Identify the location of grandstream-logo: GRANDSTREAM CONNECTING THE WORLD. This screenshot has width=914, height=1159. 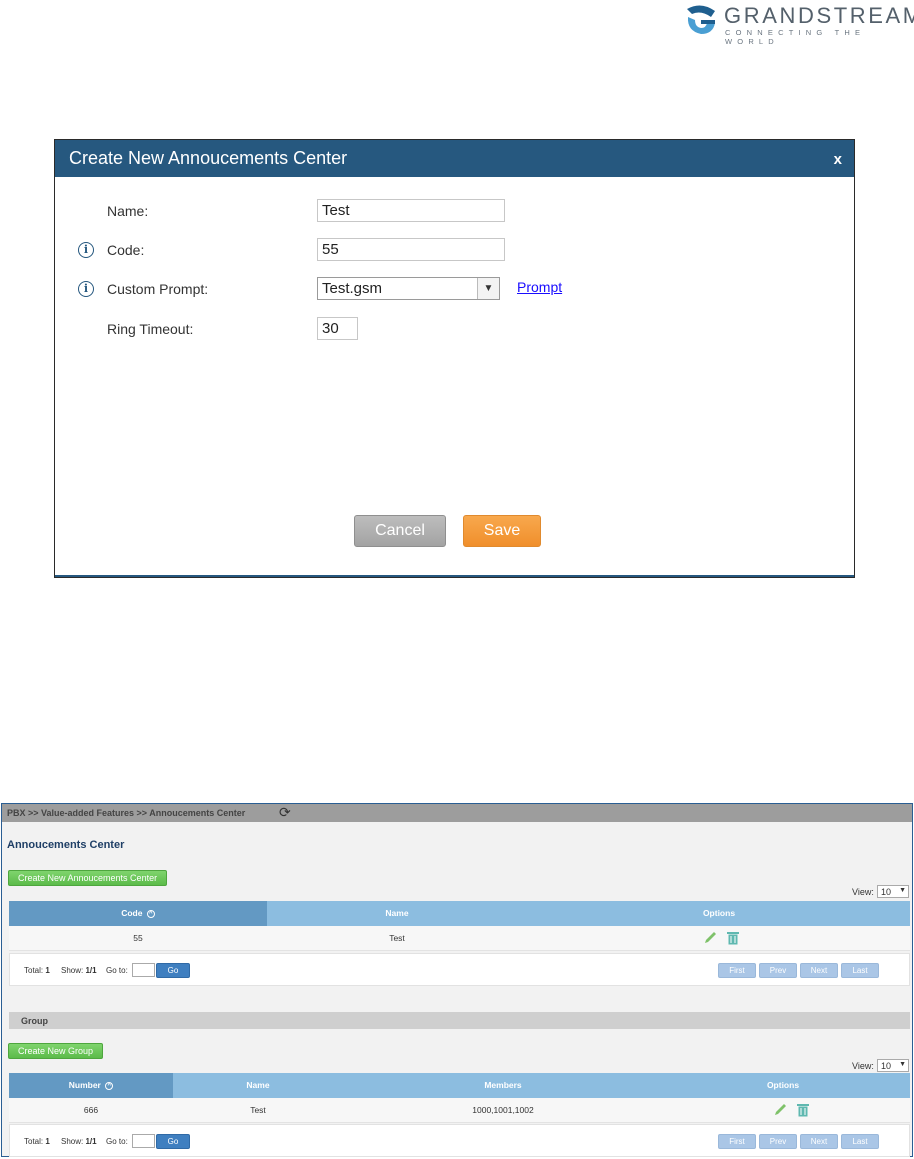
(799, 24).